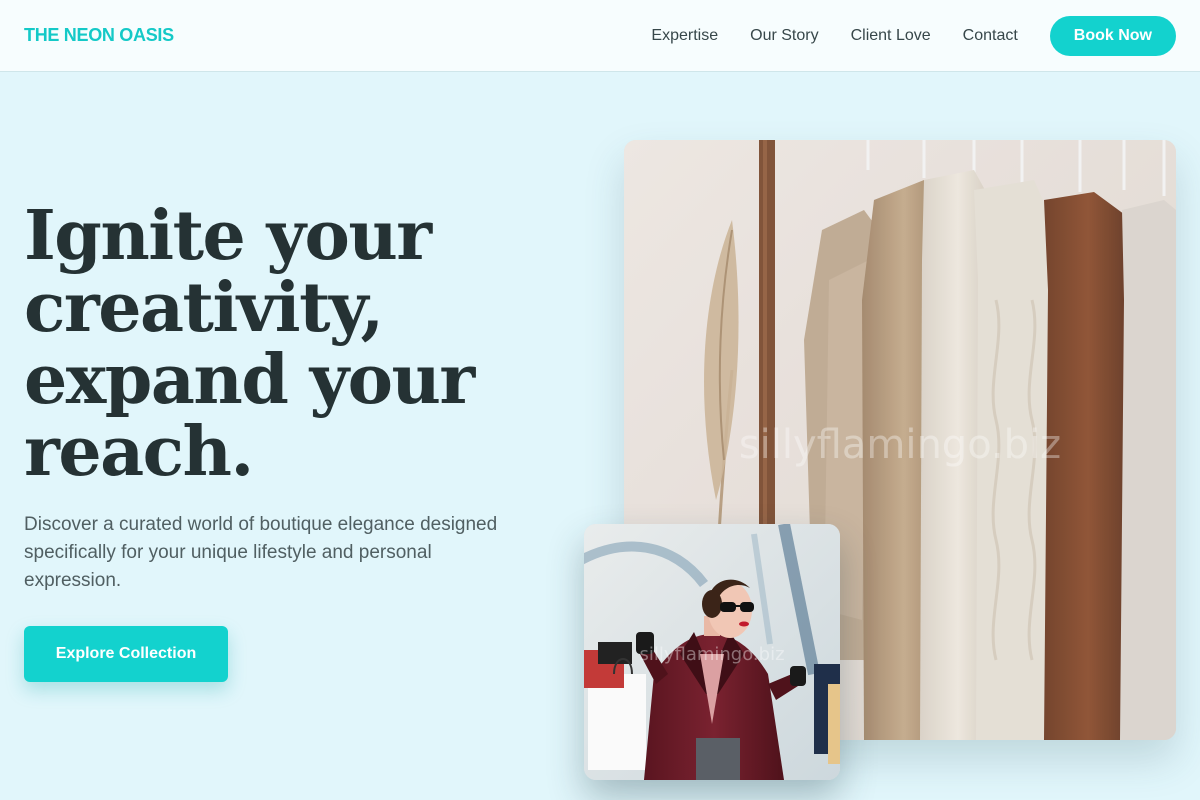 This screenshot has height=800, width=1200. What do you see at coordinates (891, 36) in the screenshot?
I see `nav-link-client-love: Client Love` at bounding box center [891, 36].